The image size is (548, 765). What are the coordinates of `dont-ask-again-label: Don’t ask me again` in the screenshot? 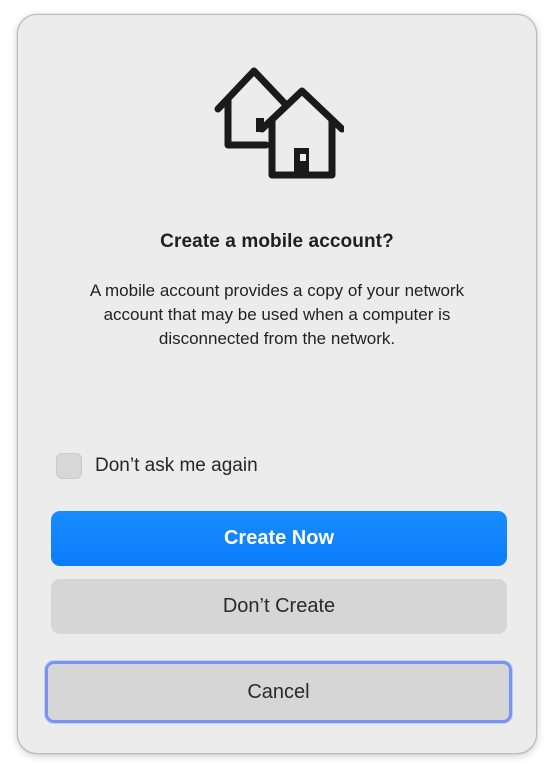 It's located at (176, 466).